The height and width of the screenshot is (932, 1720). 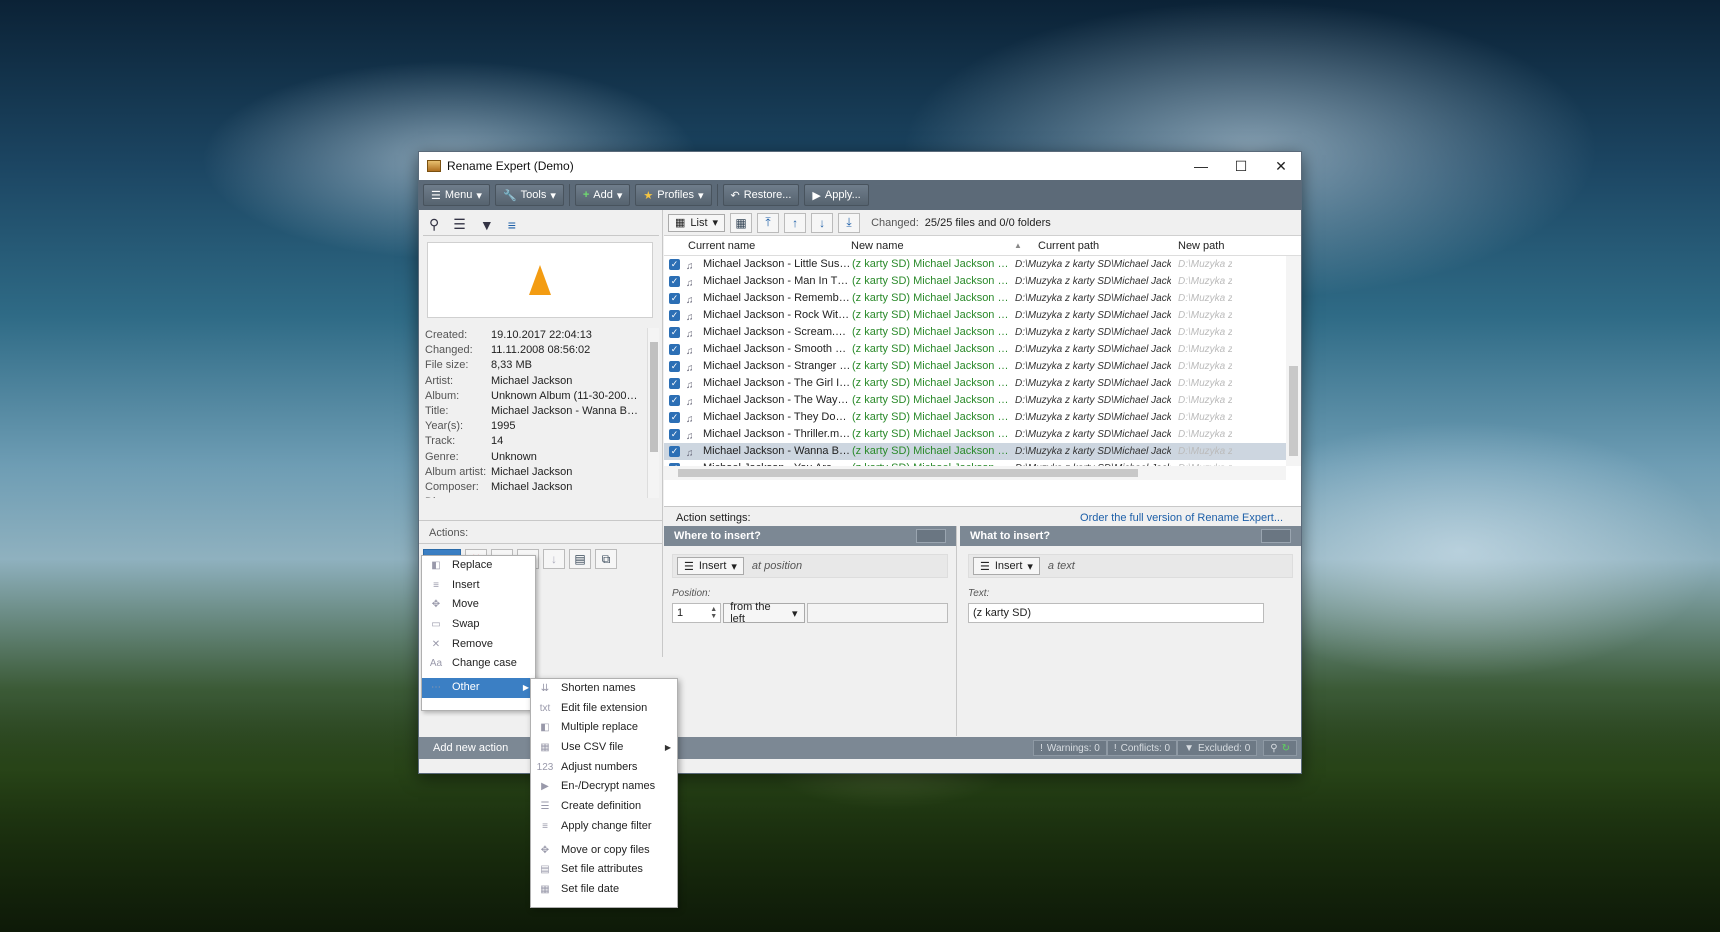 I want to click on copy-action-button: ⧉, so click(x=606, y=559).